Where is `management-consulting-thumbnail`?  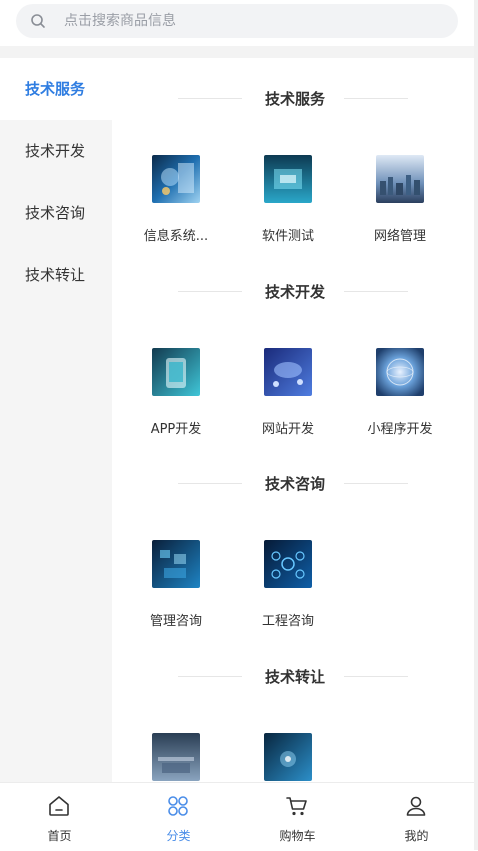 management-consulting-thumbnail is located at coordinates (176, 564).